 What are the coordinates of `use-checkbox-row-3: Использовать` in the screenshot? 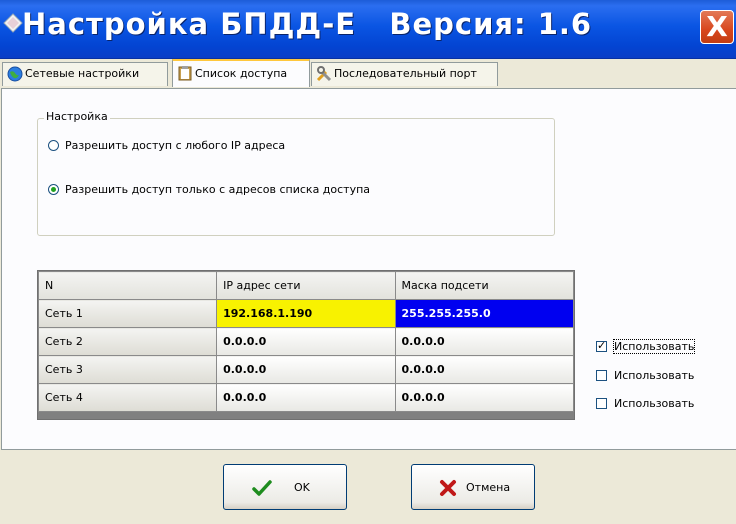 It's located at (645, 375).